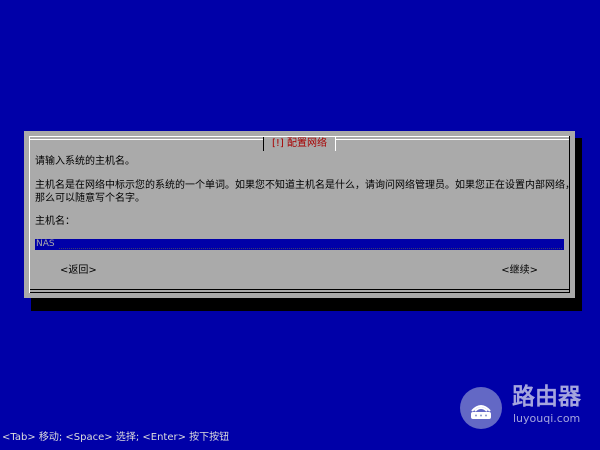  I want to click on hostname-prompt: 请输入系统的主机名。, so click(85, 161).